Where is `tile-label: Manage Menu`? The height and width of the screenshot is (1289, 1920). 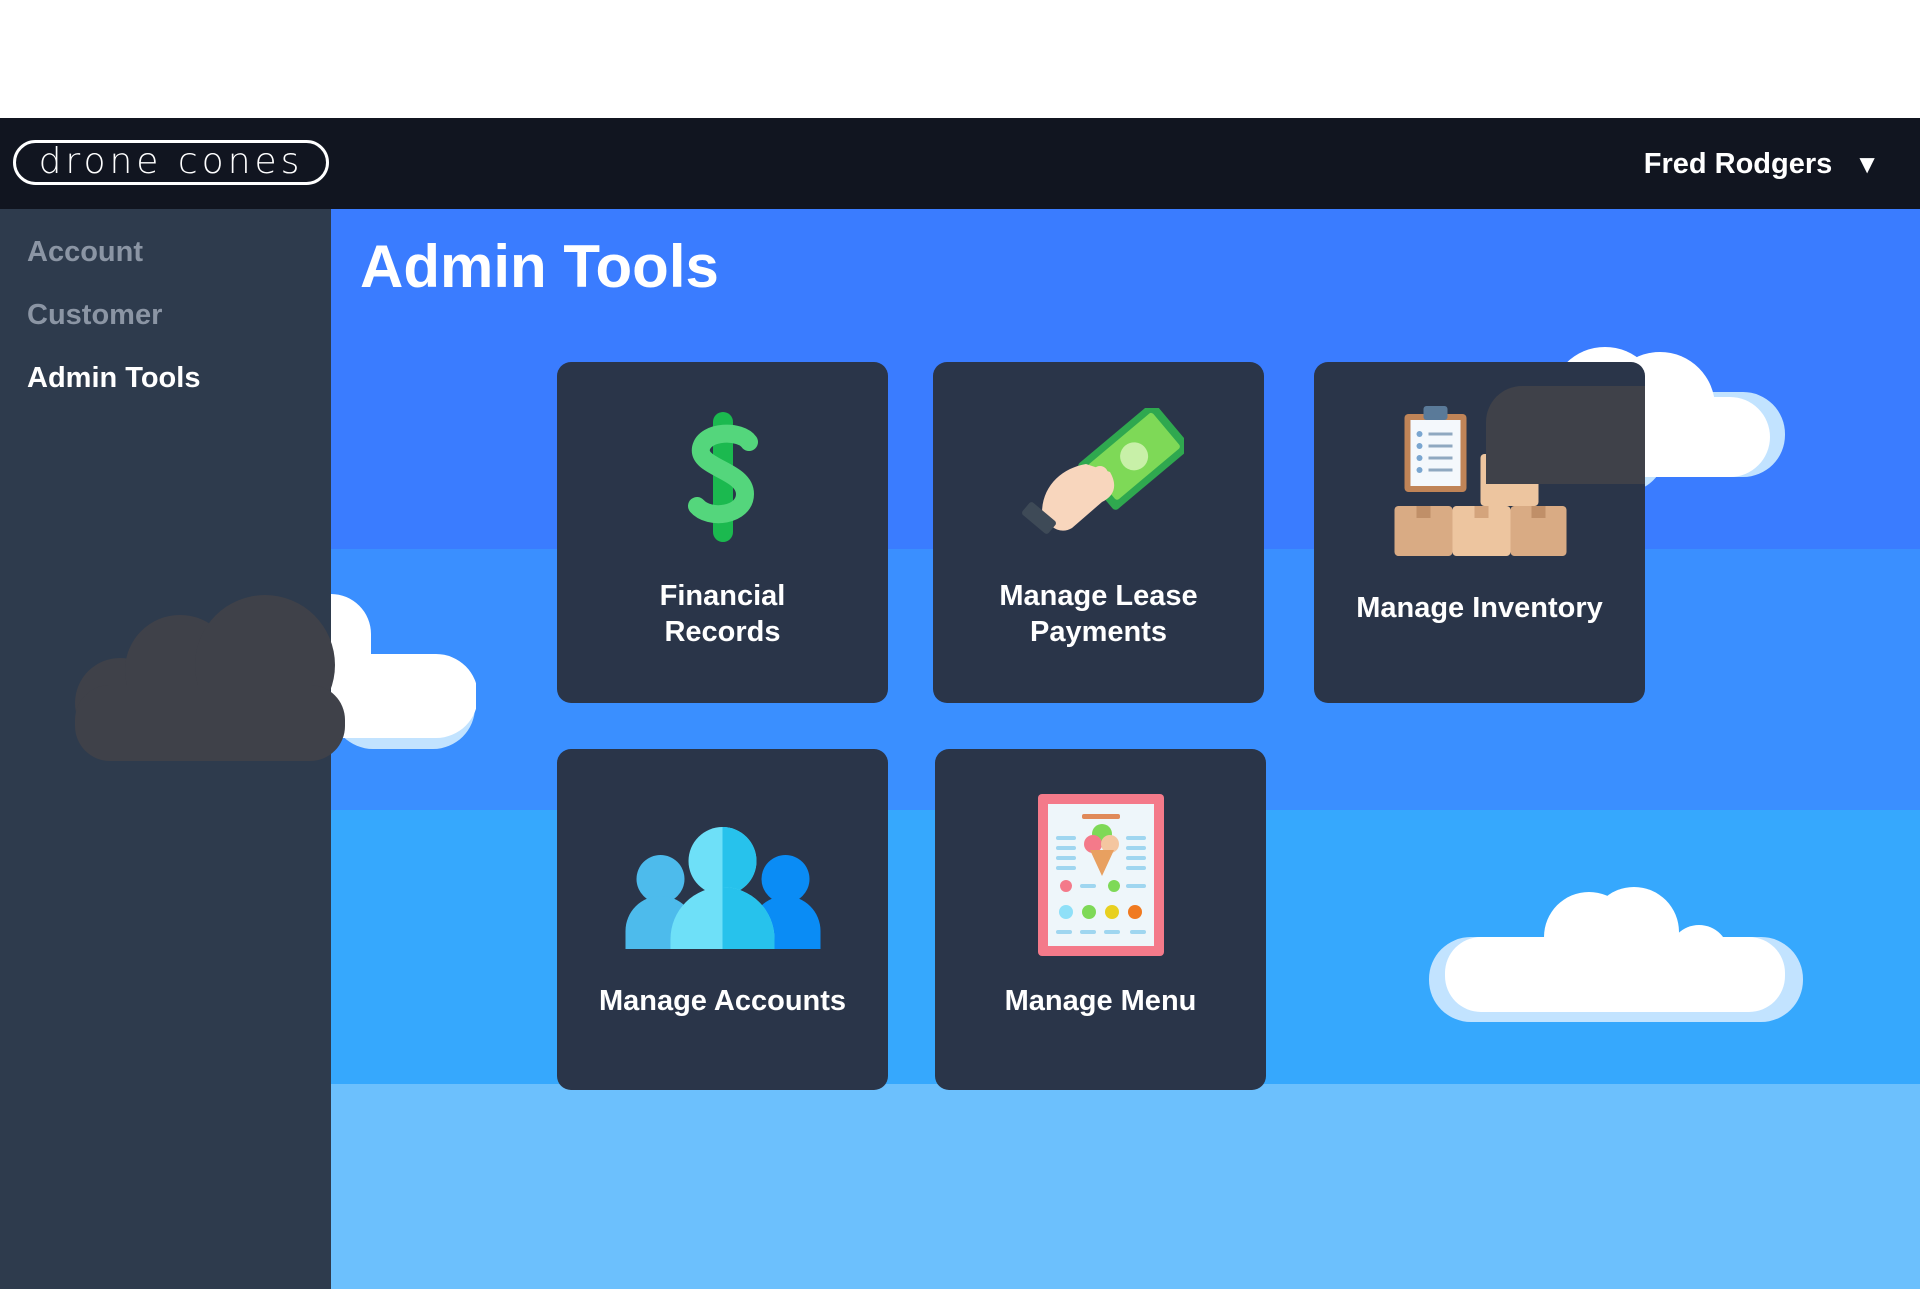 tile-label: Manage Menu is located at coordinates (1100, 1001).